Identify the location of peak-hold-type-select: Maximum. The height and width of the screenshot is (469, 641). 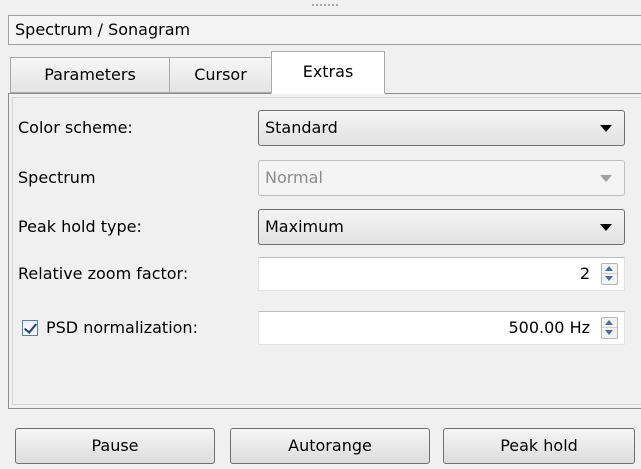
(441, 227).